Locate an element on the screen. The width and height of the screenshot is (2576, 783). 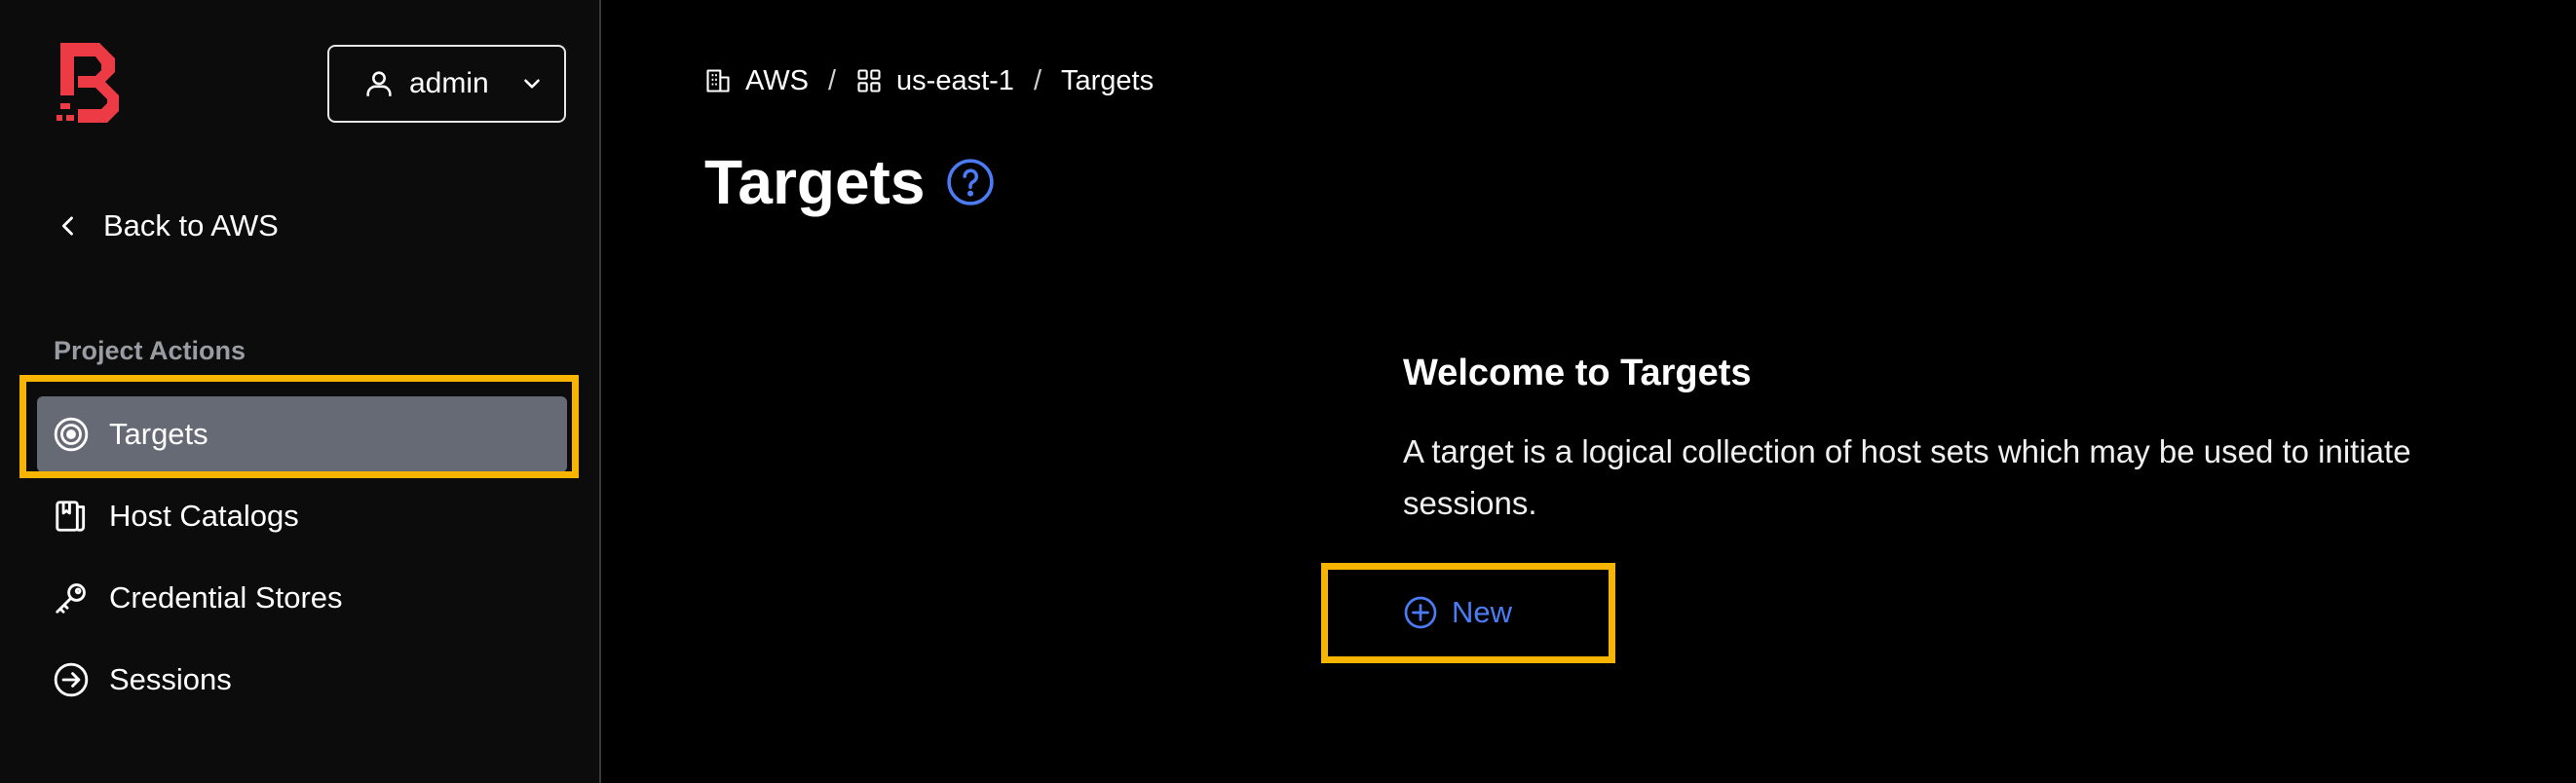
book-icon is located at coordinates (71, 516).